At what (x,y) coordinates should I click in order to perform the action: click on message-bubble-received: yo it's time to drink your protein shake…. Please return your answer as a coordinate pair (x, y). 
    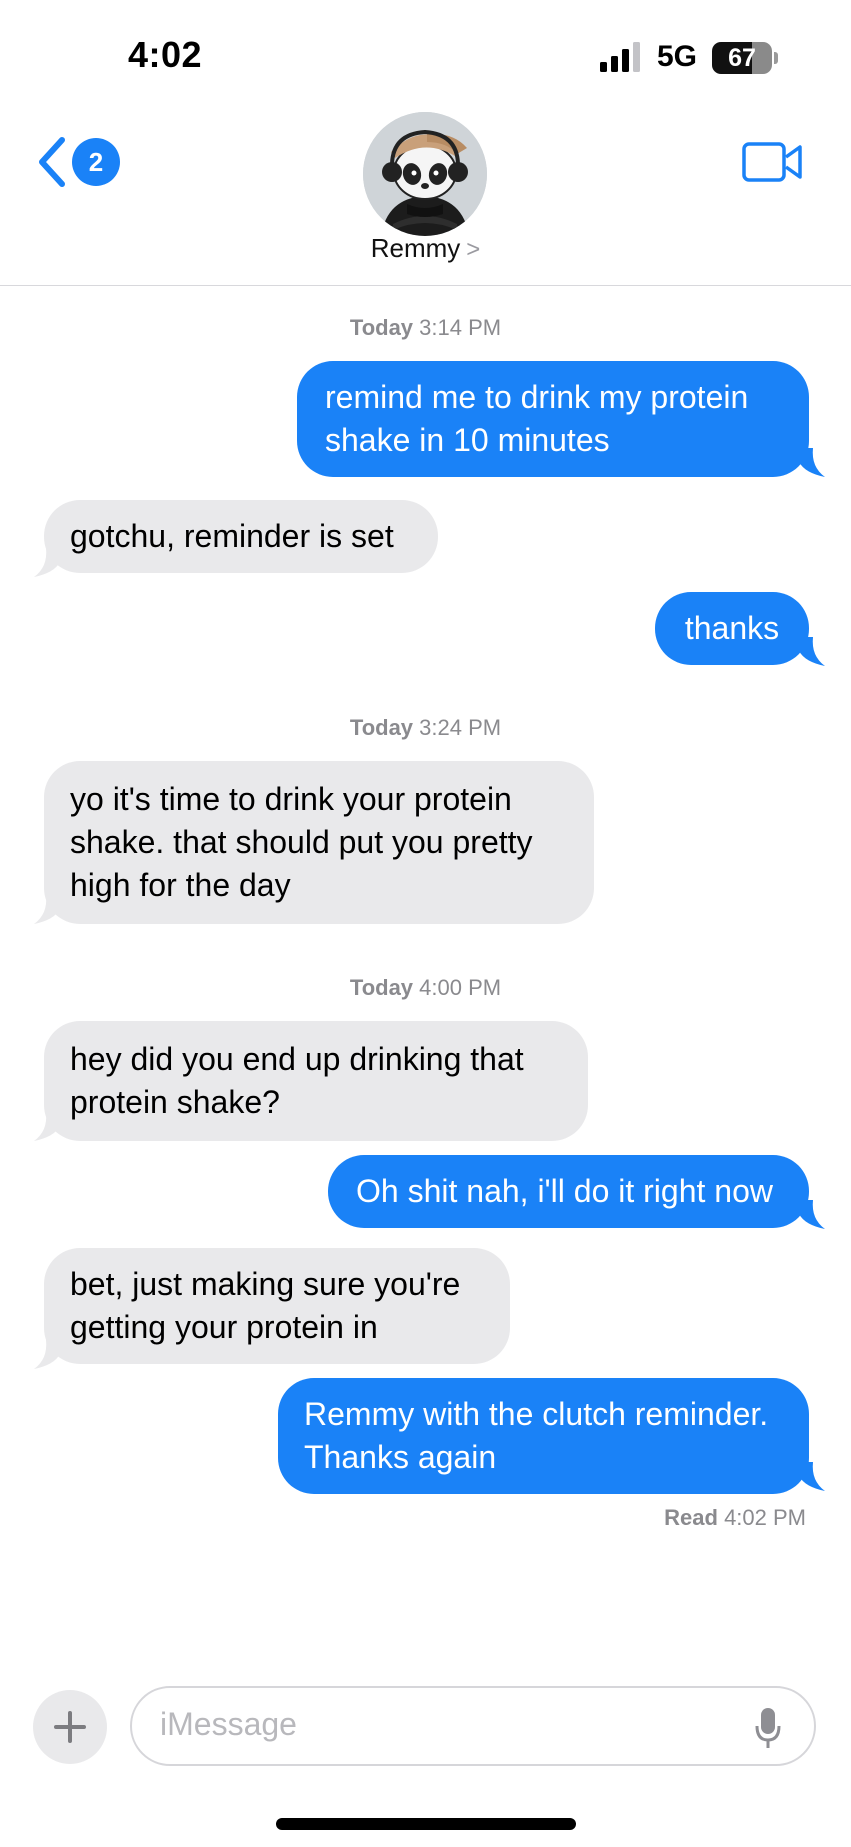
    Looking at the image, I should click on (319, 842).